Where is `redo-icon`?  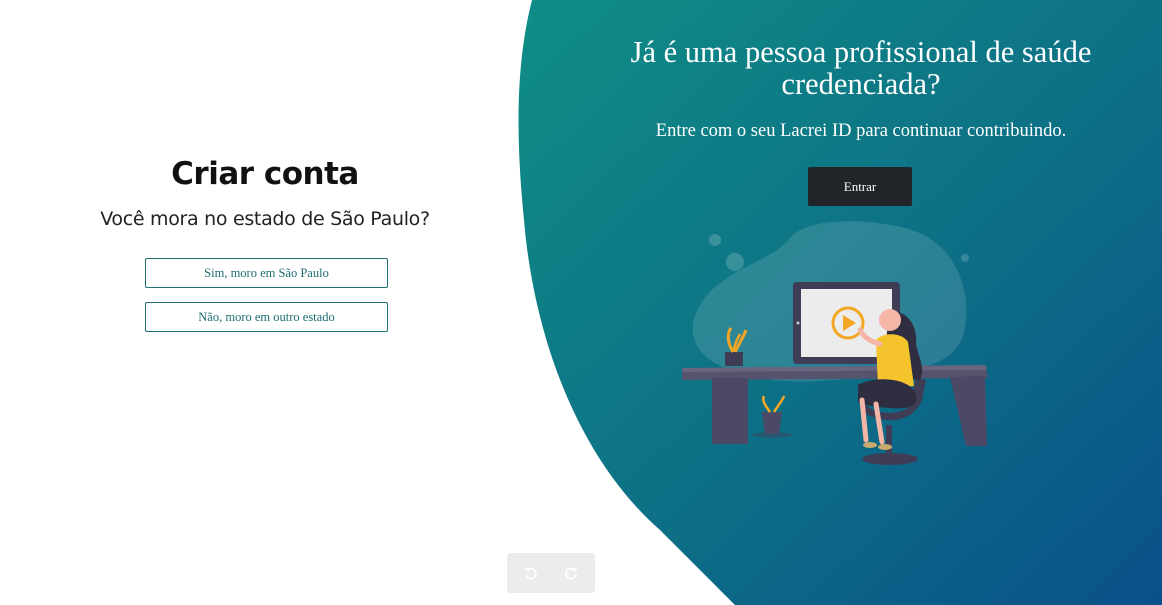 redo-icon is located at coordinates (571, 573).